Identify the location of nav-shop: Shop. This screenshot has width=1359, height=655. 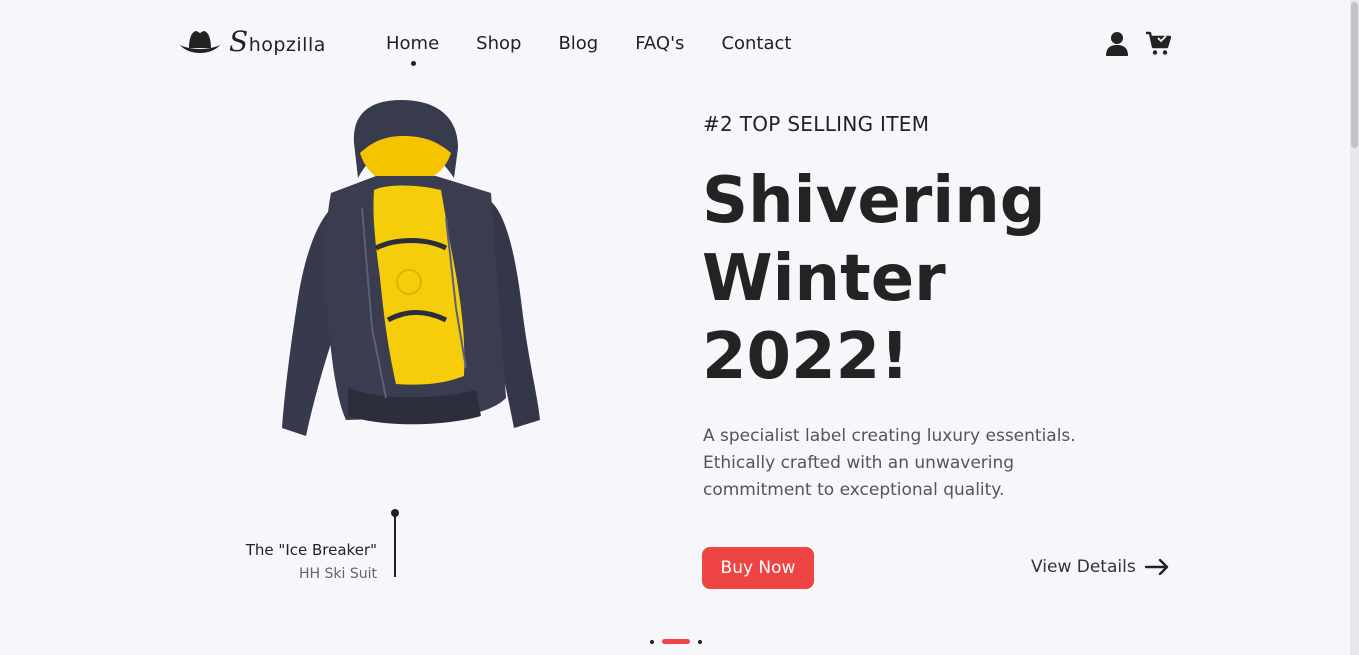
(498, 43).